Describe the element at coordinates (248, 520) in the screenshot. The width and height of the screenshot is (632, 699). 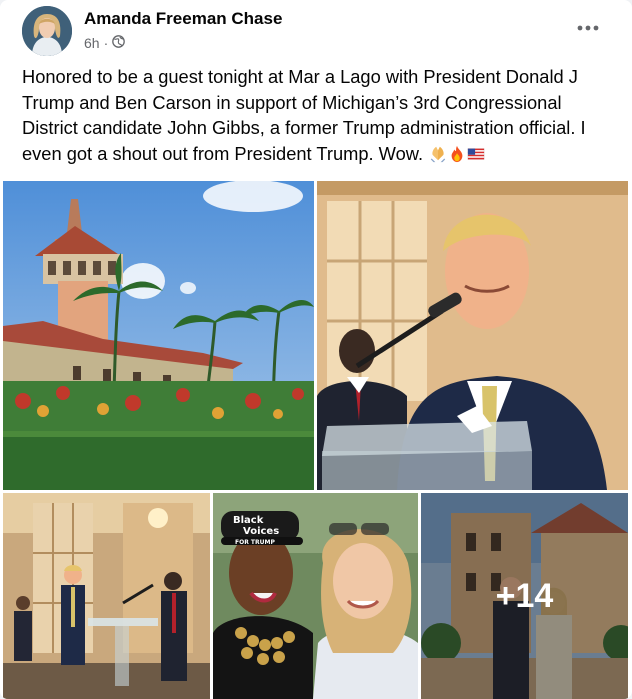
I see `hat-text-1: Black` at that location.